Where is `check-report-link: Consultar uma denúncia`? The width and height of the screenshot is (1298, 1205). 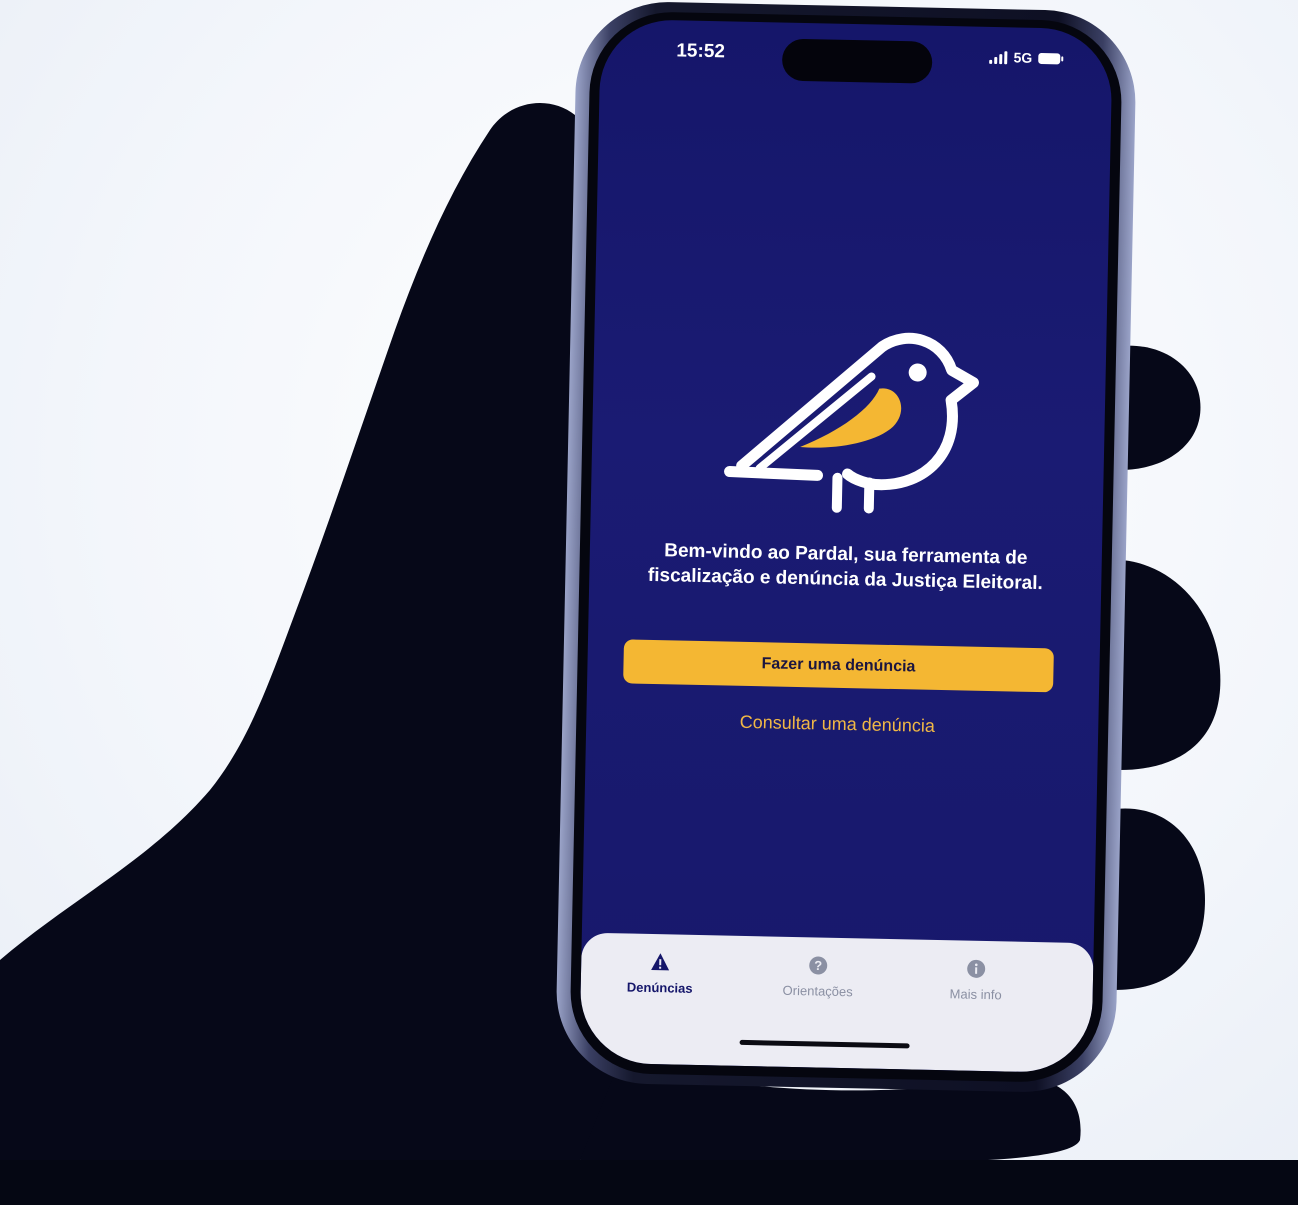
check-report-link: Consultar uma denúncia is located at coordinates (837, 724).